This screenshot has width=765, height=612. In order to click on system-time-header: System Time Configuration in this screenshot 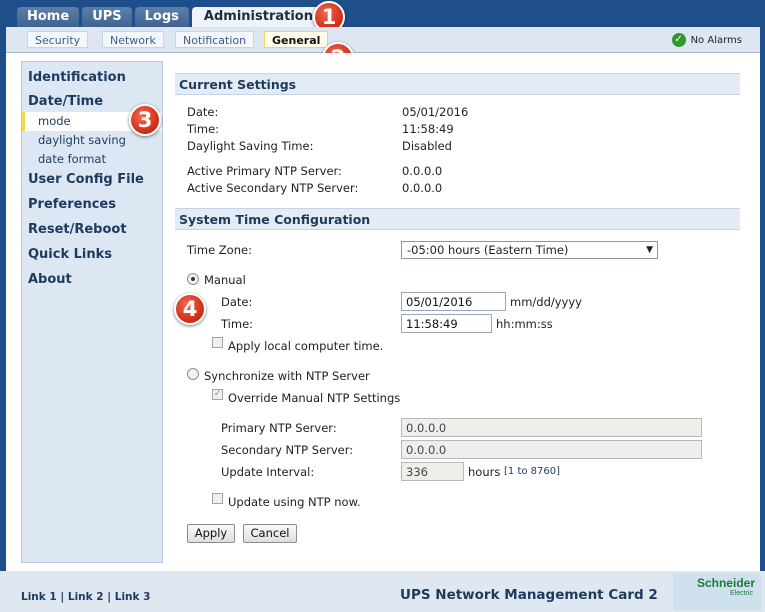, I will do `click(457, 219)`.